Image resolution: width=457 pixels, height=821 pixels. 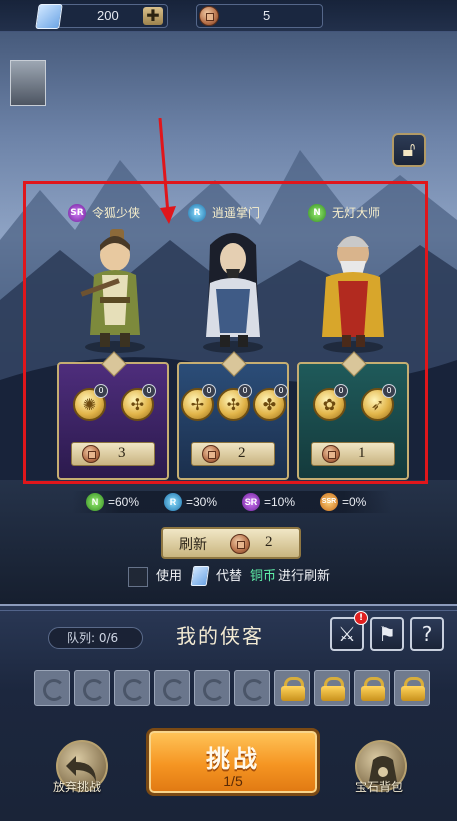 I want to click on skill-icon: ✤ 0, so click(x=270, y=402).